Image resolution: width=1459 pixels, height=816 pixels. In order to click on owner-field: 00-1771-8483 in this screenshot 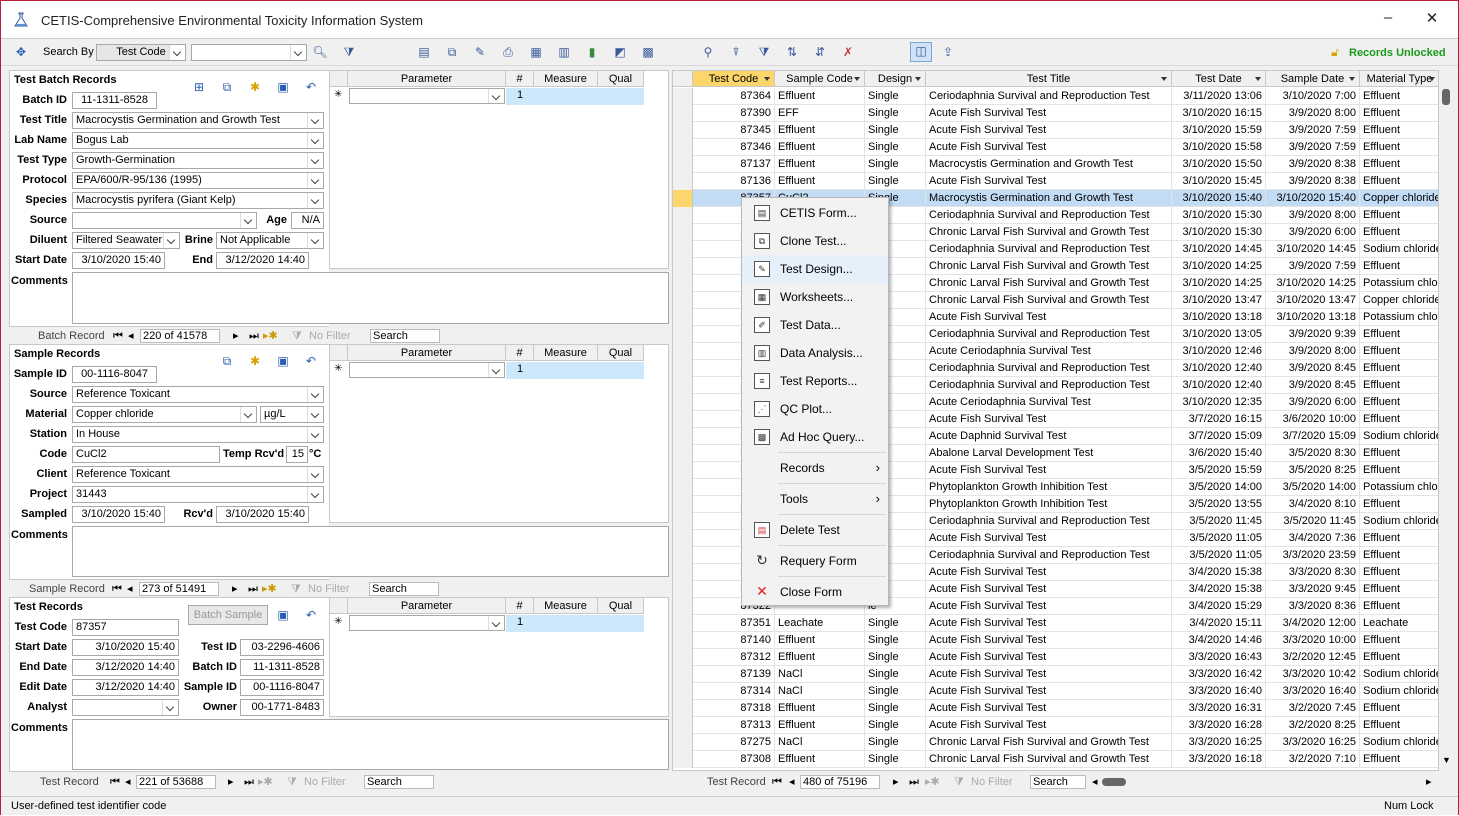, I will do `click(282, 707)`.